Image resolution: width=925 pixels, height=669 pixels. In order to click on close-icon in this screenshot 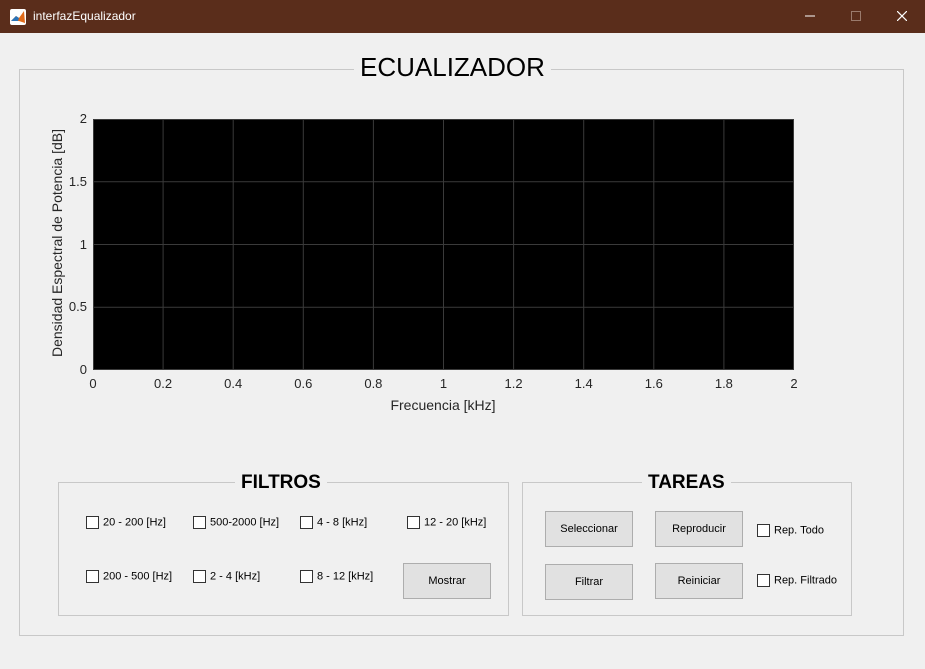, I will do `click(902, 16)`.